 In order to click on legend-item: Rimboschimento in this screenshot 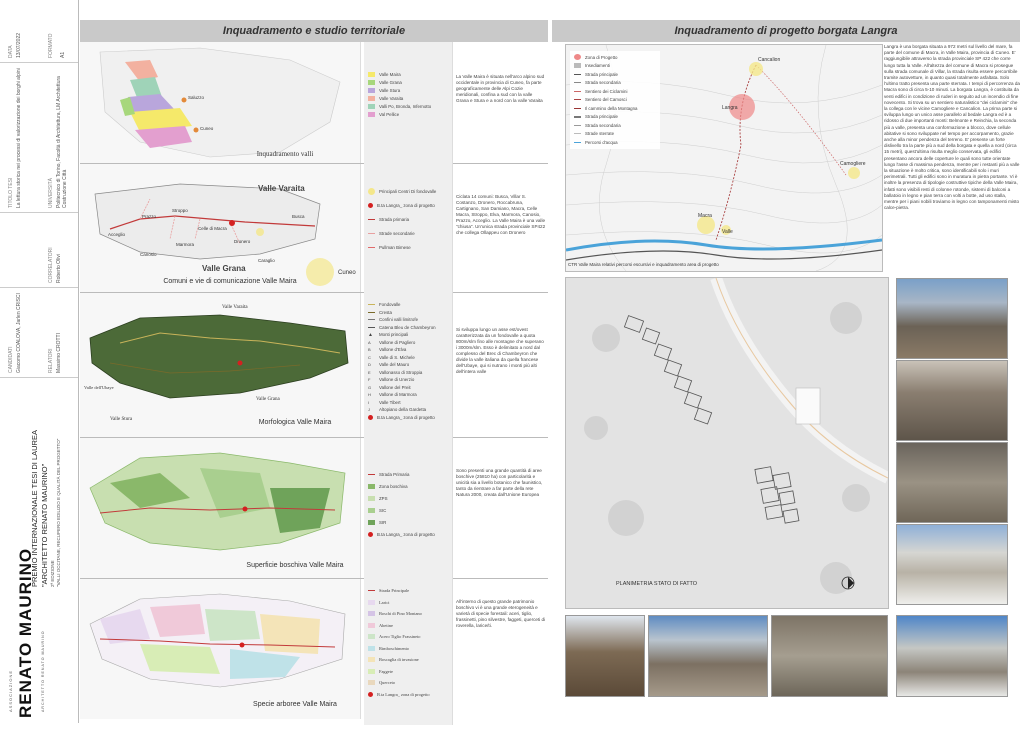, I will do `click(410, 649)`.